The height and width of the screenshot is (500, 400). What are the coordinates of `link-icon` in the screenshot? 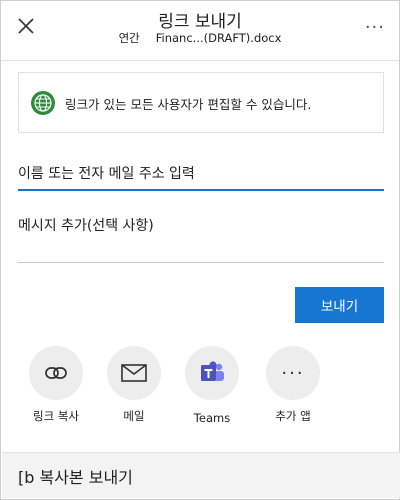 It's located at (56, 373).